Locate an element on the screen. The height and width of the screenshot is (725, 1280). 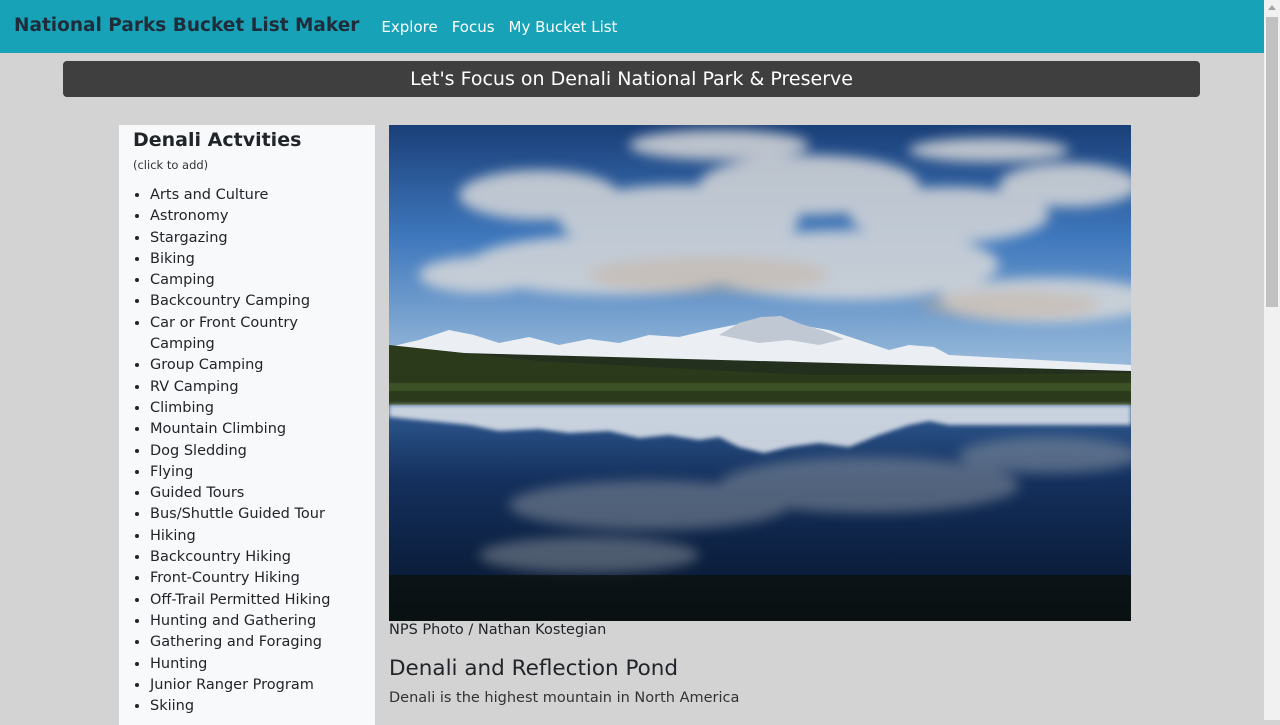
nav-links: Explore Focus My Bucket List is located at coordinates (506, 27).